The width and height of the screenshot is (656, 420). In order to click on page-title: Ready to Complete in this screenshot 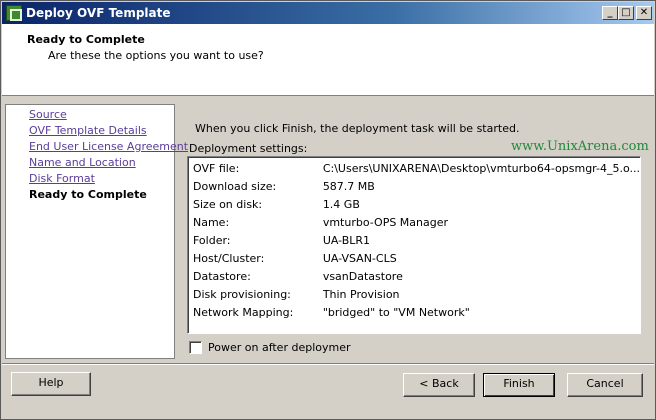, I will do `click(86, 39)`.